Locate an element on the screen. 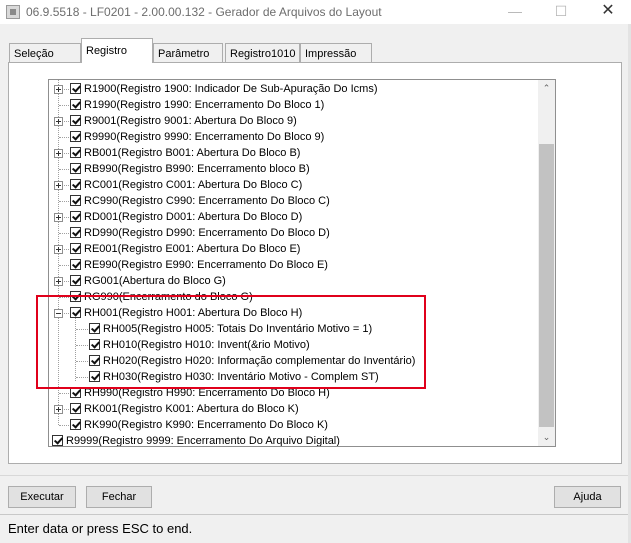  tab-registro: Registro is located at coordinates (117, 50).